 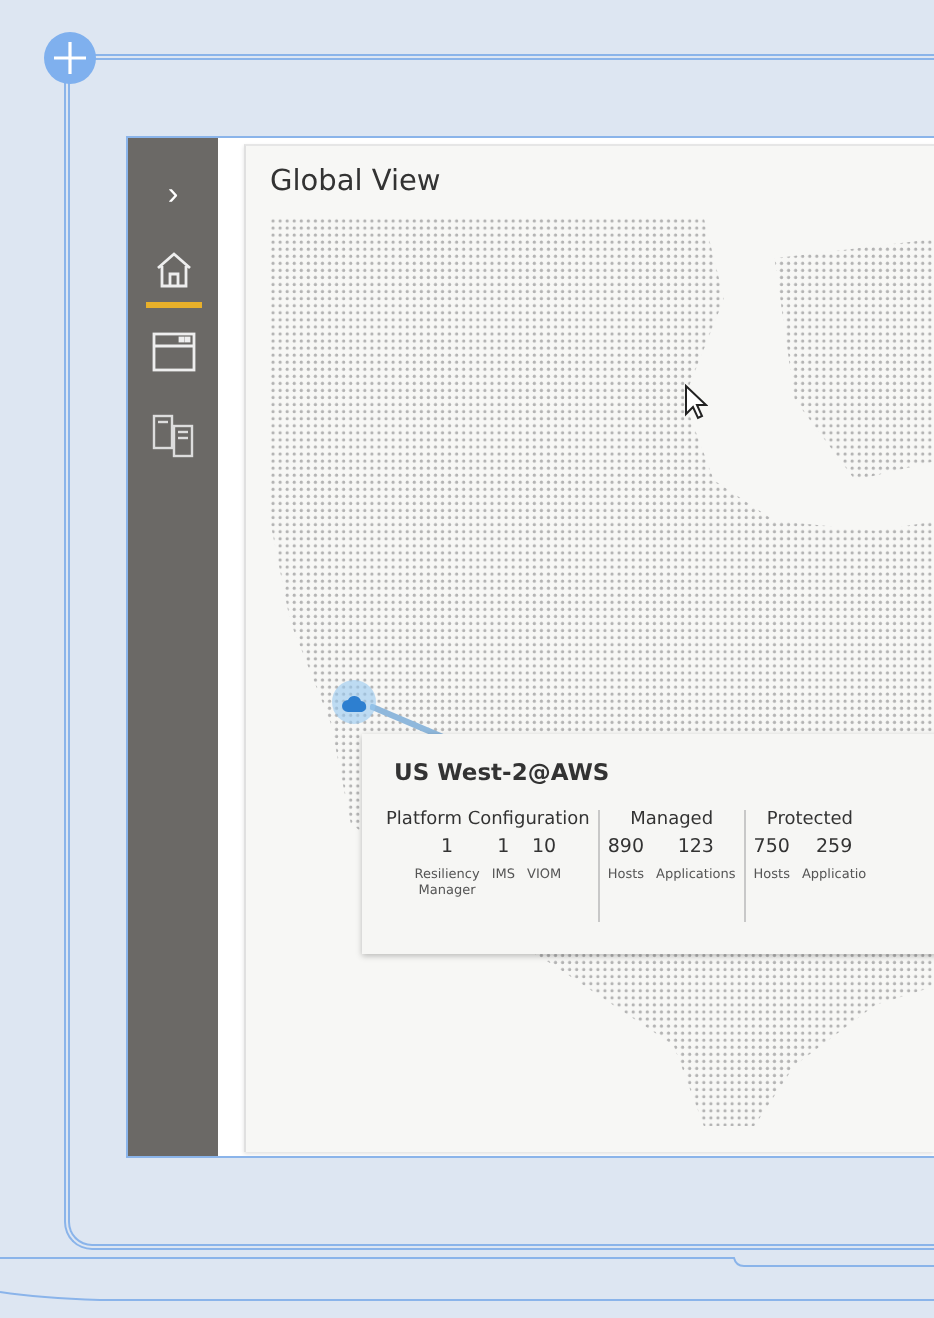 I want to click on servers-icon, so click(x=173, y=436).